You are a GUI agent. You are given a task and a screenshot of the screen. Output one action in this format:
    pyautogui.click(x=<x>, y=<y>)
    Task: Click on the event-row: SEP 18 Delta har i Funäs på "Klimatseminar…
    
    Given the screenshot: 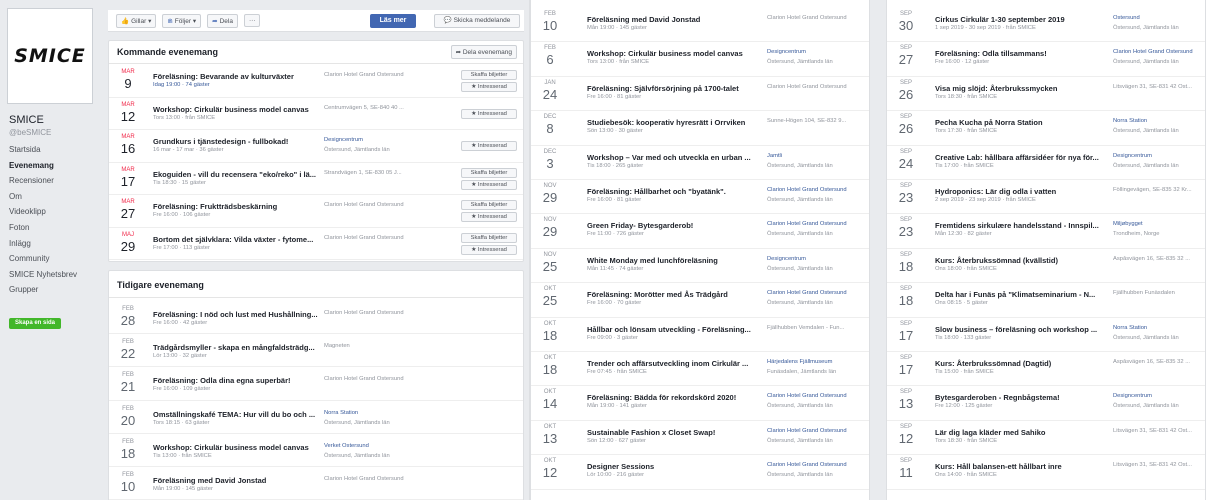 What is the action you would take?
    pyautogui.click(x=1046, y=300)
    